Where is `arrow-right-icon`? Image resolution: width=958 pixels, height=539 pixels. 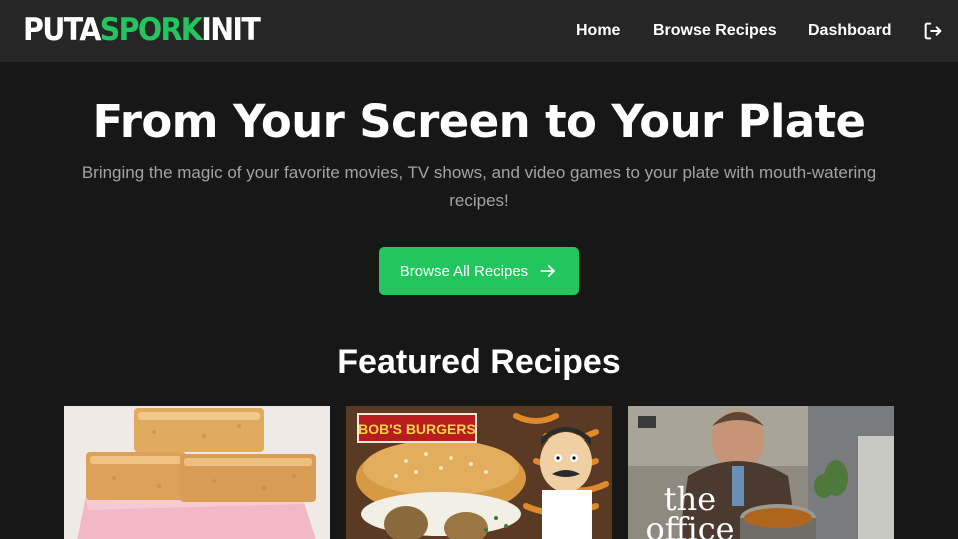
arrow-right-icon is located at coordinates (547, 271).